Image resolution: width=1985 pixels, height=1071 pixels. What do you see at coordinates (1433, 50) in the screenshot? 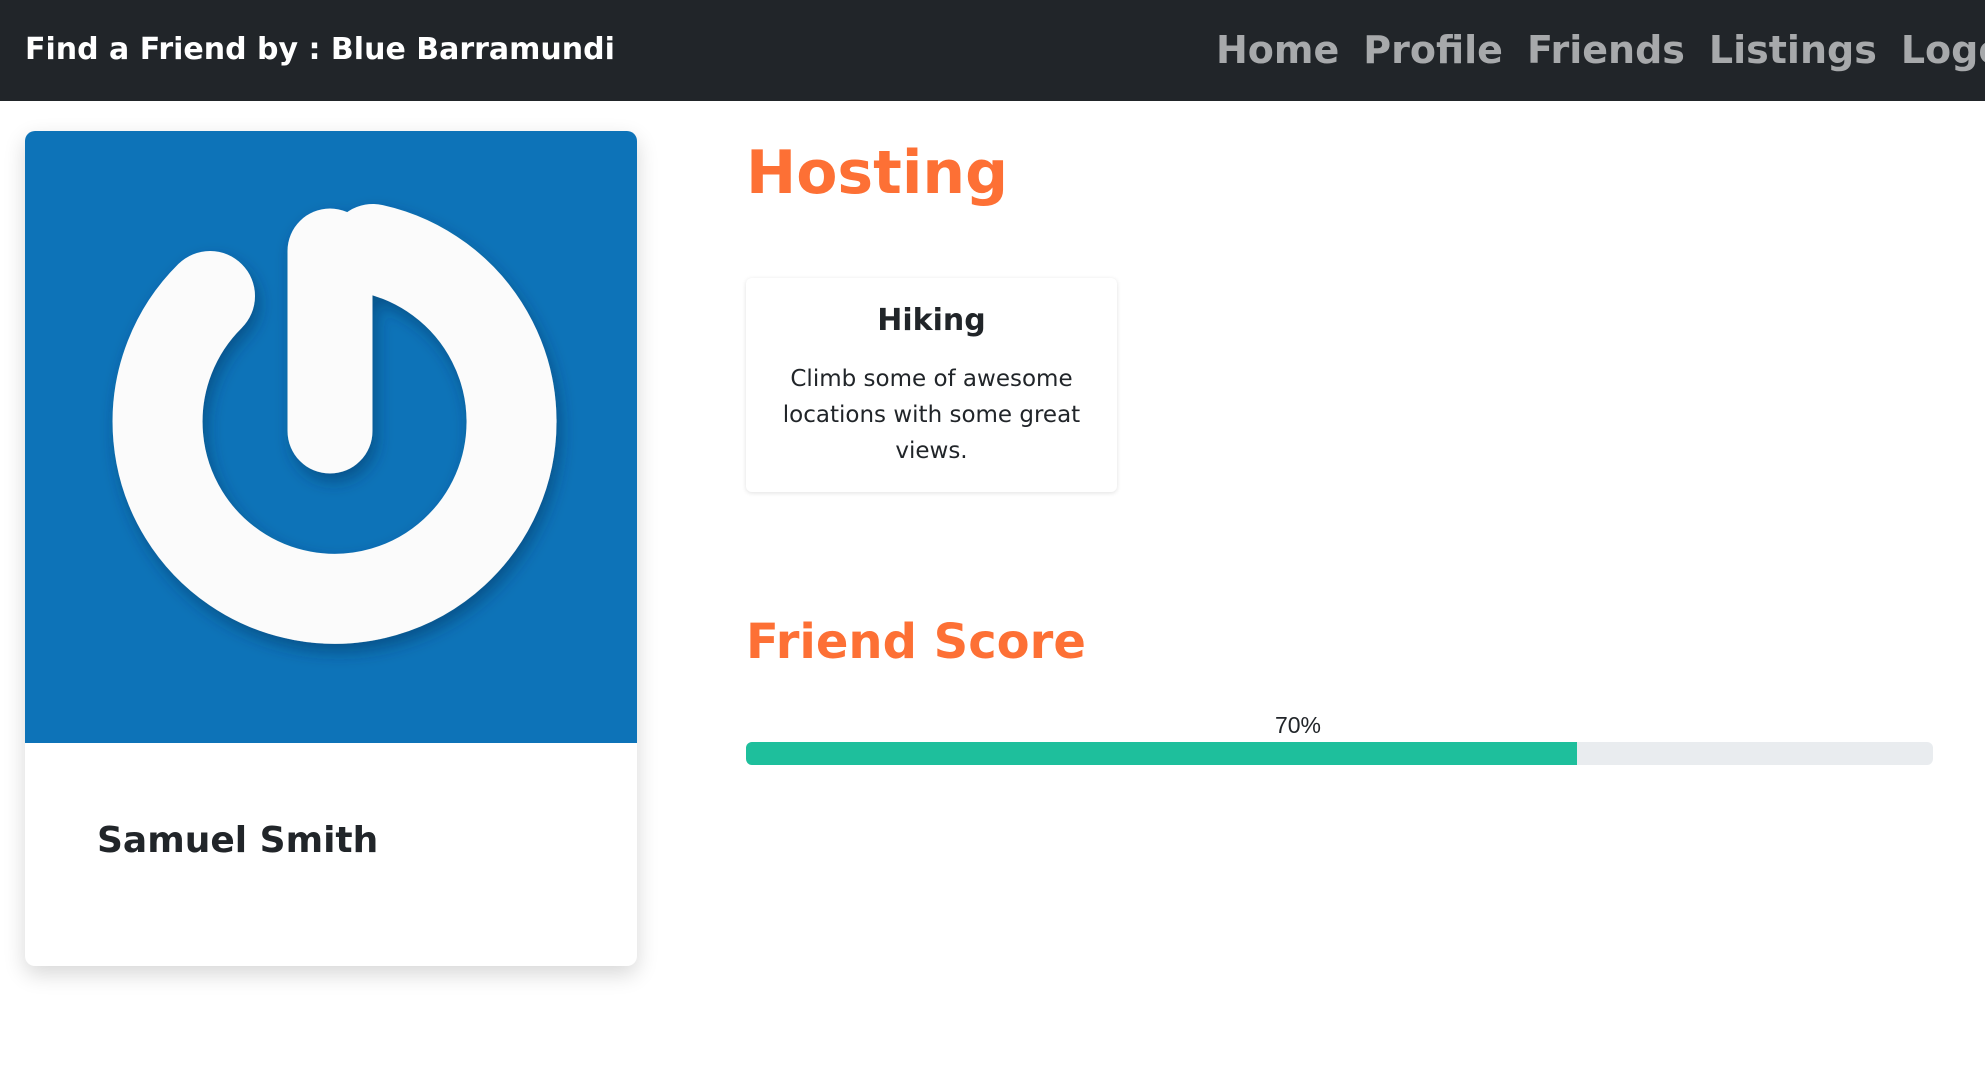
I see `nav-link-profile: Profile` at bounding box center [1433, 50].